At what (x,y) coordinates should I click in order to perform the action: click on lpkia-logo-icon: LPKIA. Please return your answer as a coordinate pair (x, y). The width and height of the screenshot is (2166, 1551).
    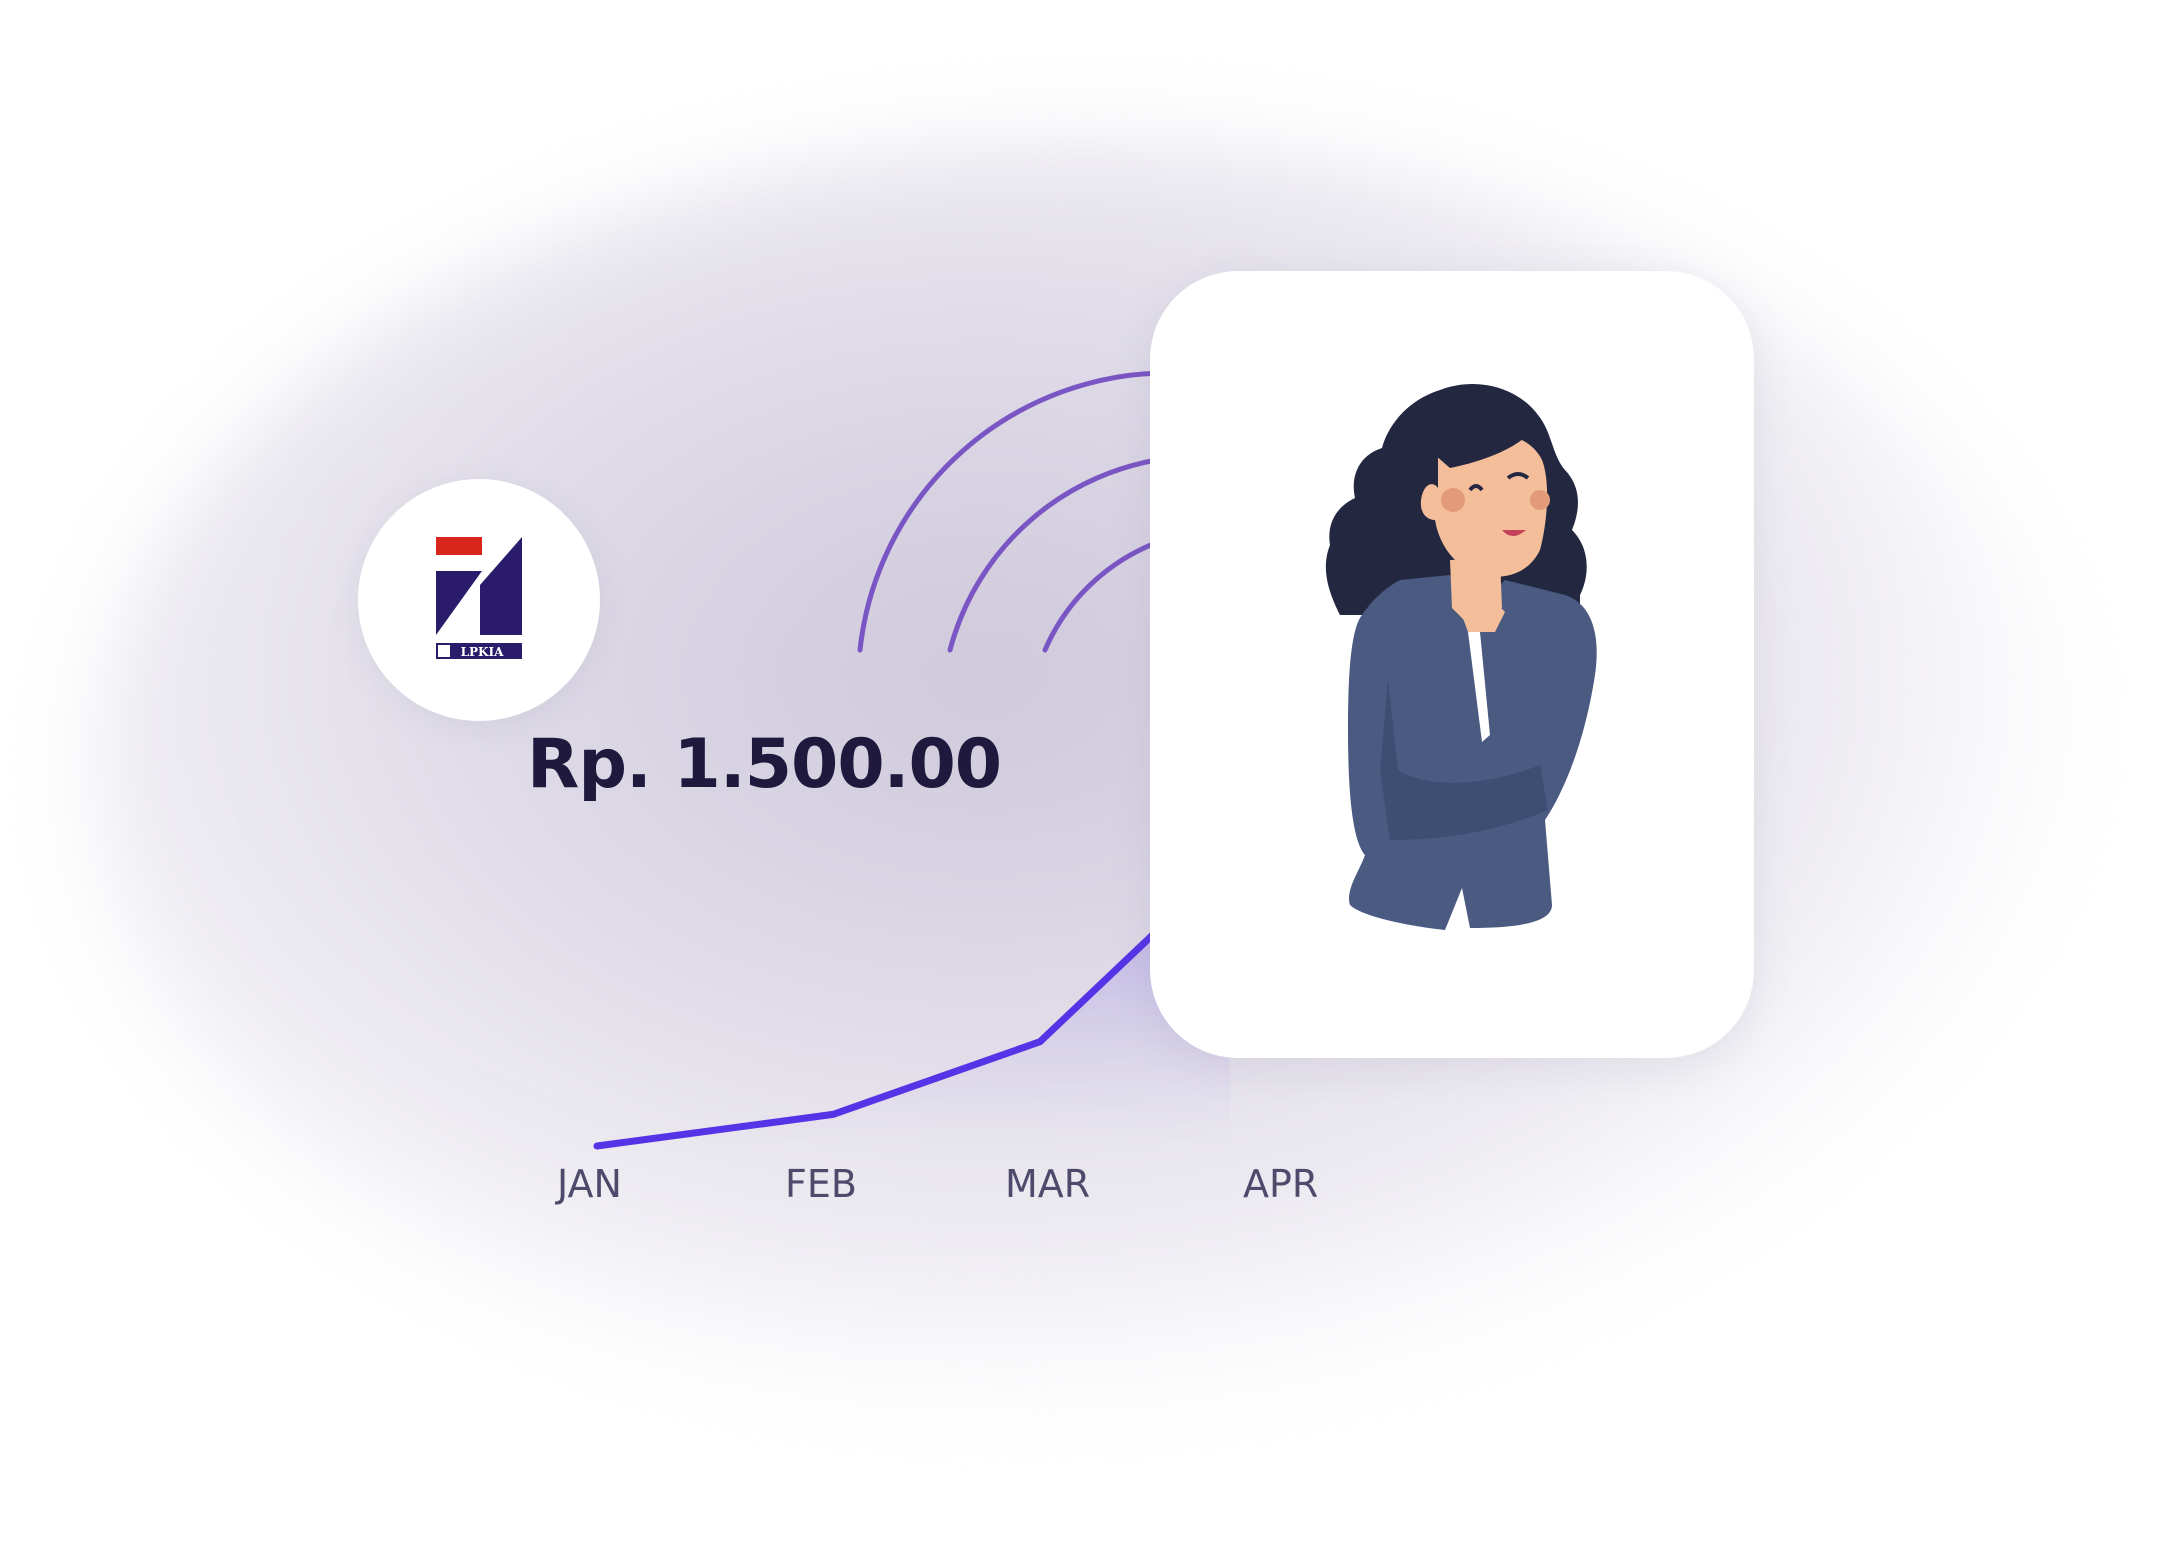
    Looking at the image, I should click on (479, 598).